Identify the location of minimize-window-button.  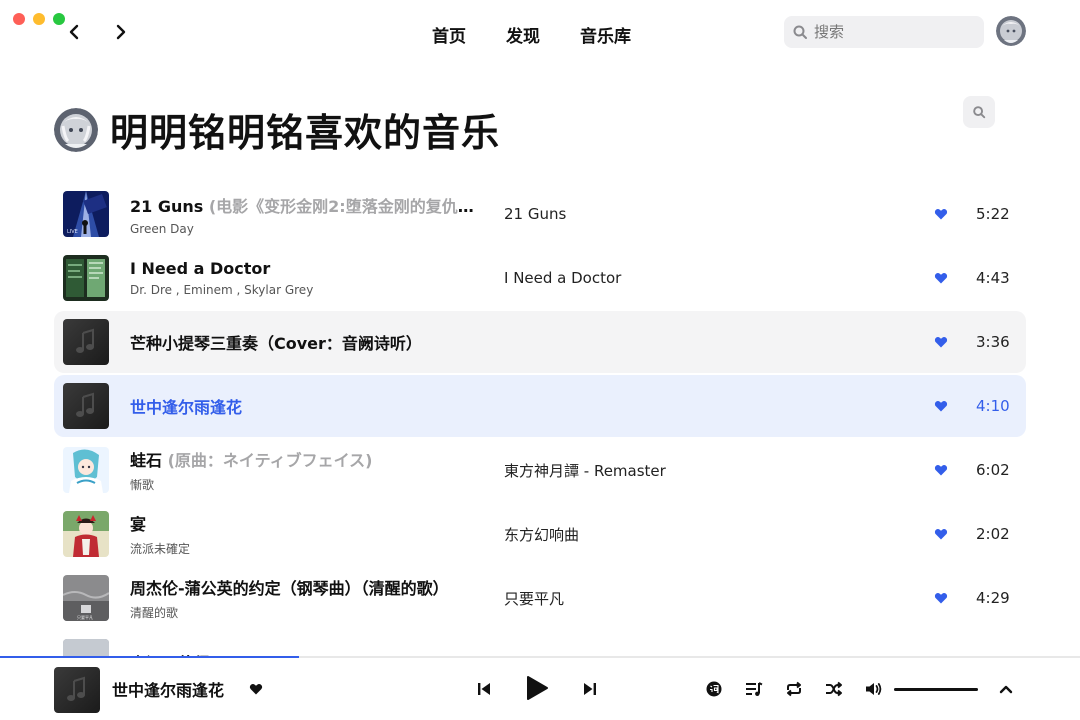
(39, 19).